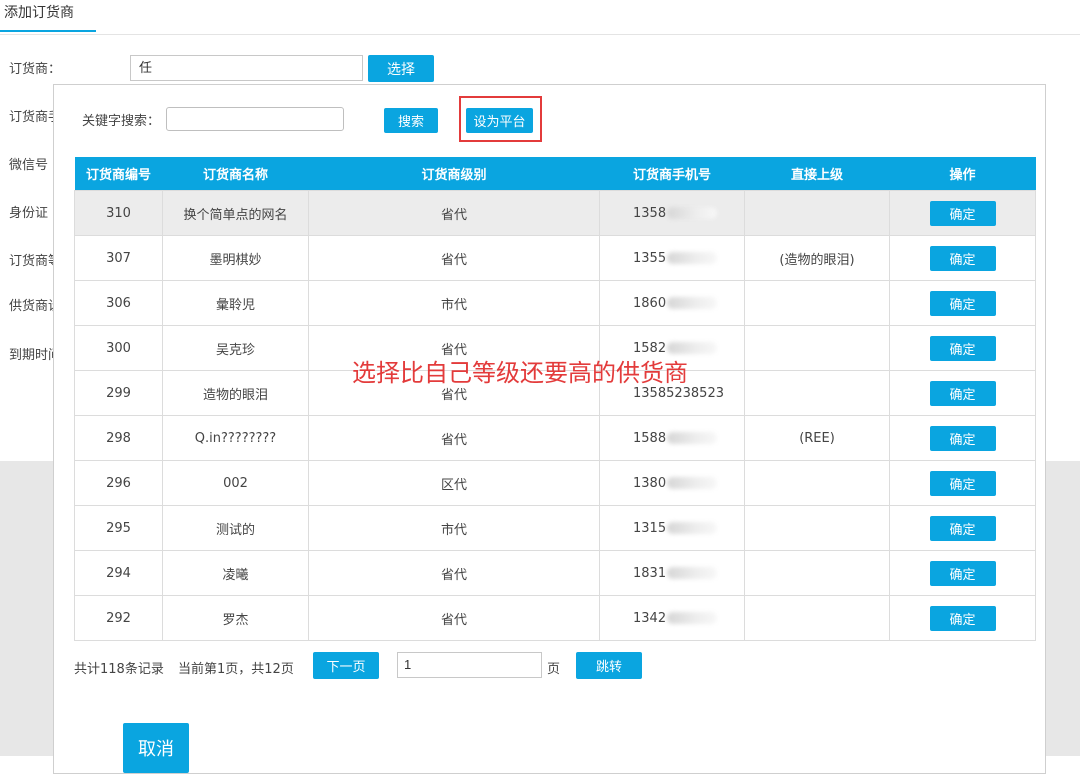  I want to click on tab-add-distributor: 添加订货商, so click(48, 16).